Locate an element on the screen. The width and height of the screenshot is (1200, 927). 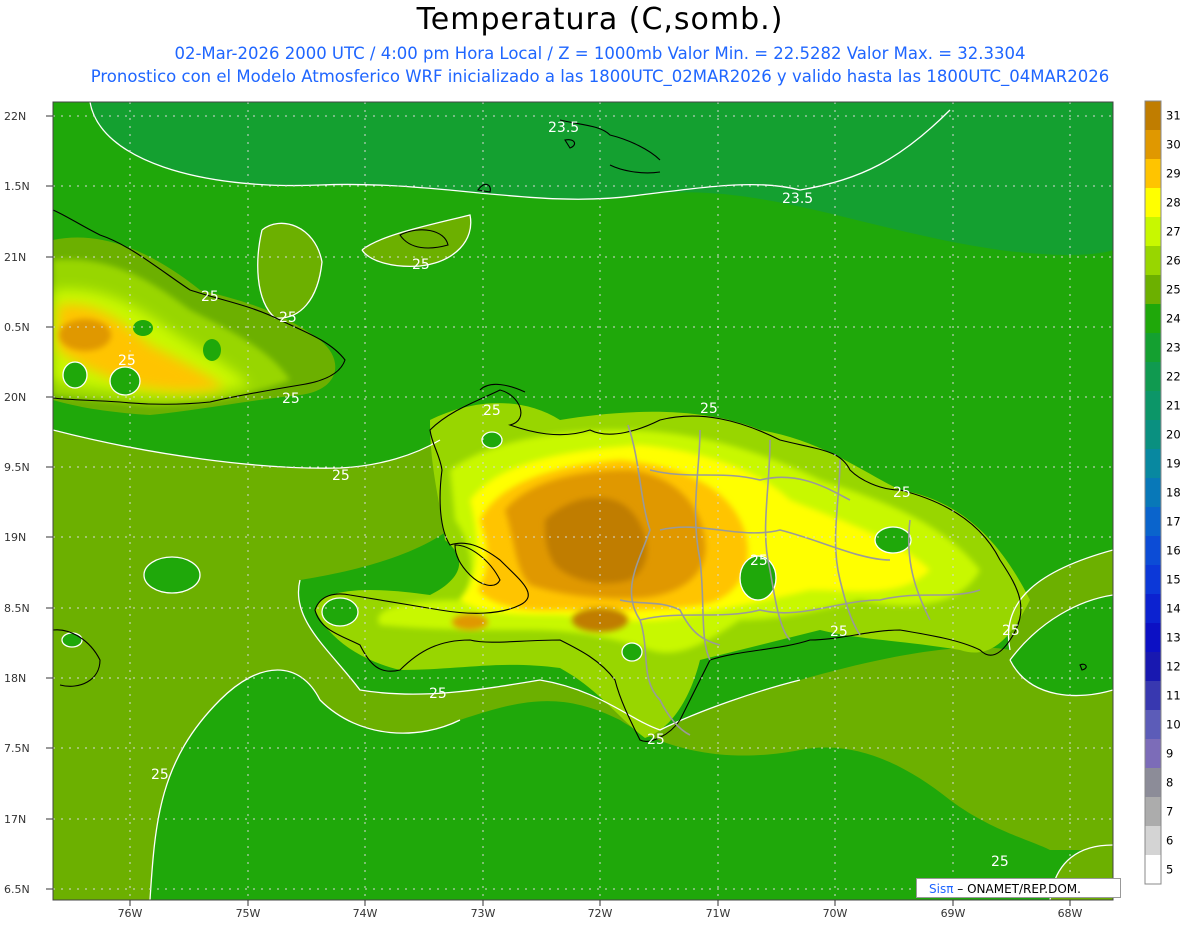
lat-label: 7.5N is located at coordinates (17, 748).